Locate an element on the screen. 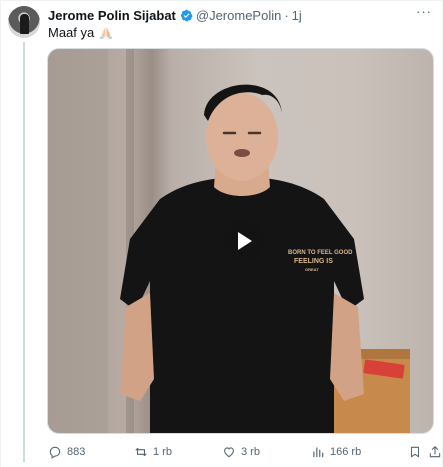  share-icon is located at coordinates (435, 452).